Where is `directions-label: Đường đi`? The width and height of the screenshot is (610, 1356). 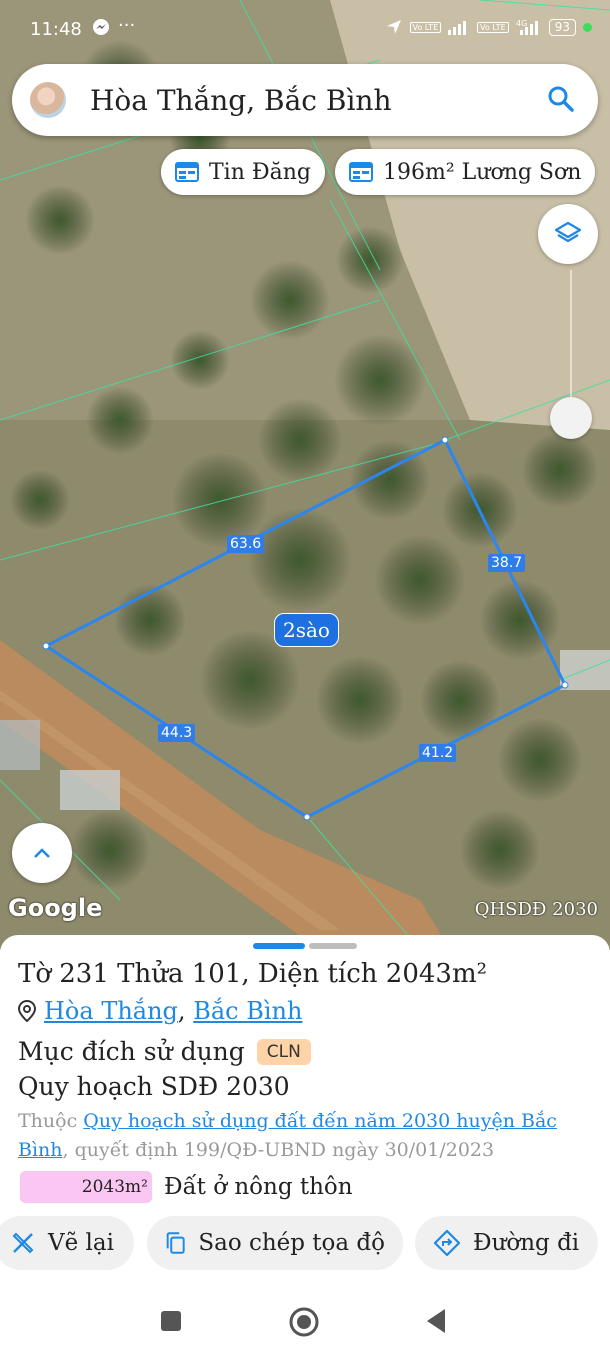
directions-label: Đường đi is located at coordinates (526, 1243).